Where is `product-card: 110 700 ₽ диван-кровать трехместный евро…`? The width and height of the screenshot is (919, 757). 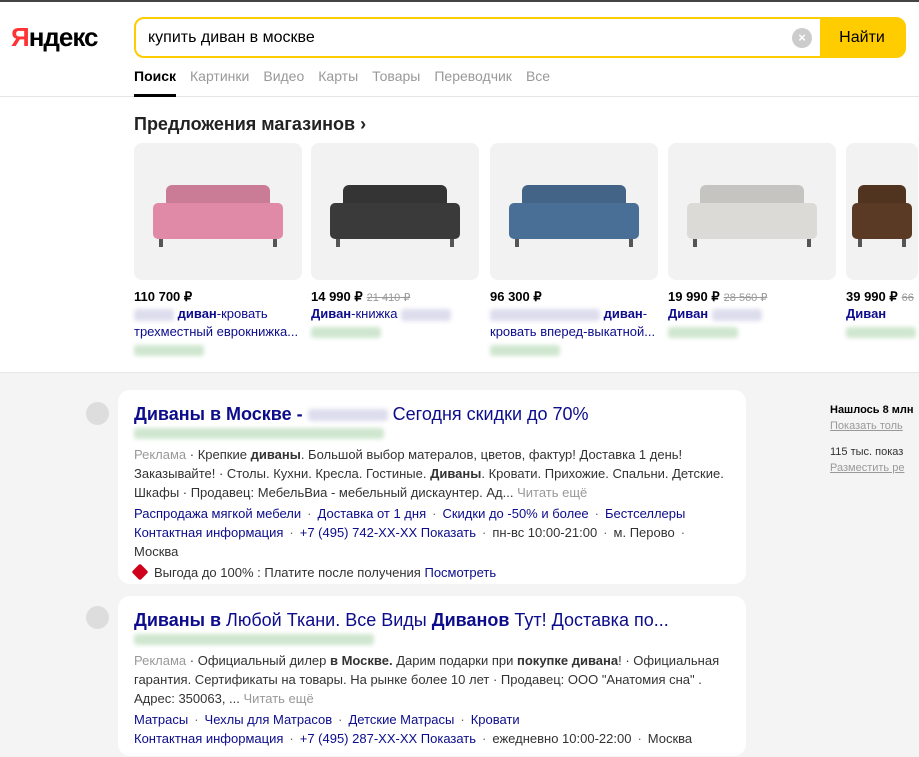
product-card: 110 700 ₽ диван-кровать трехместный евро… is located at coordinates (218, 249).